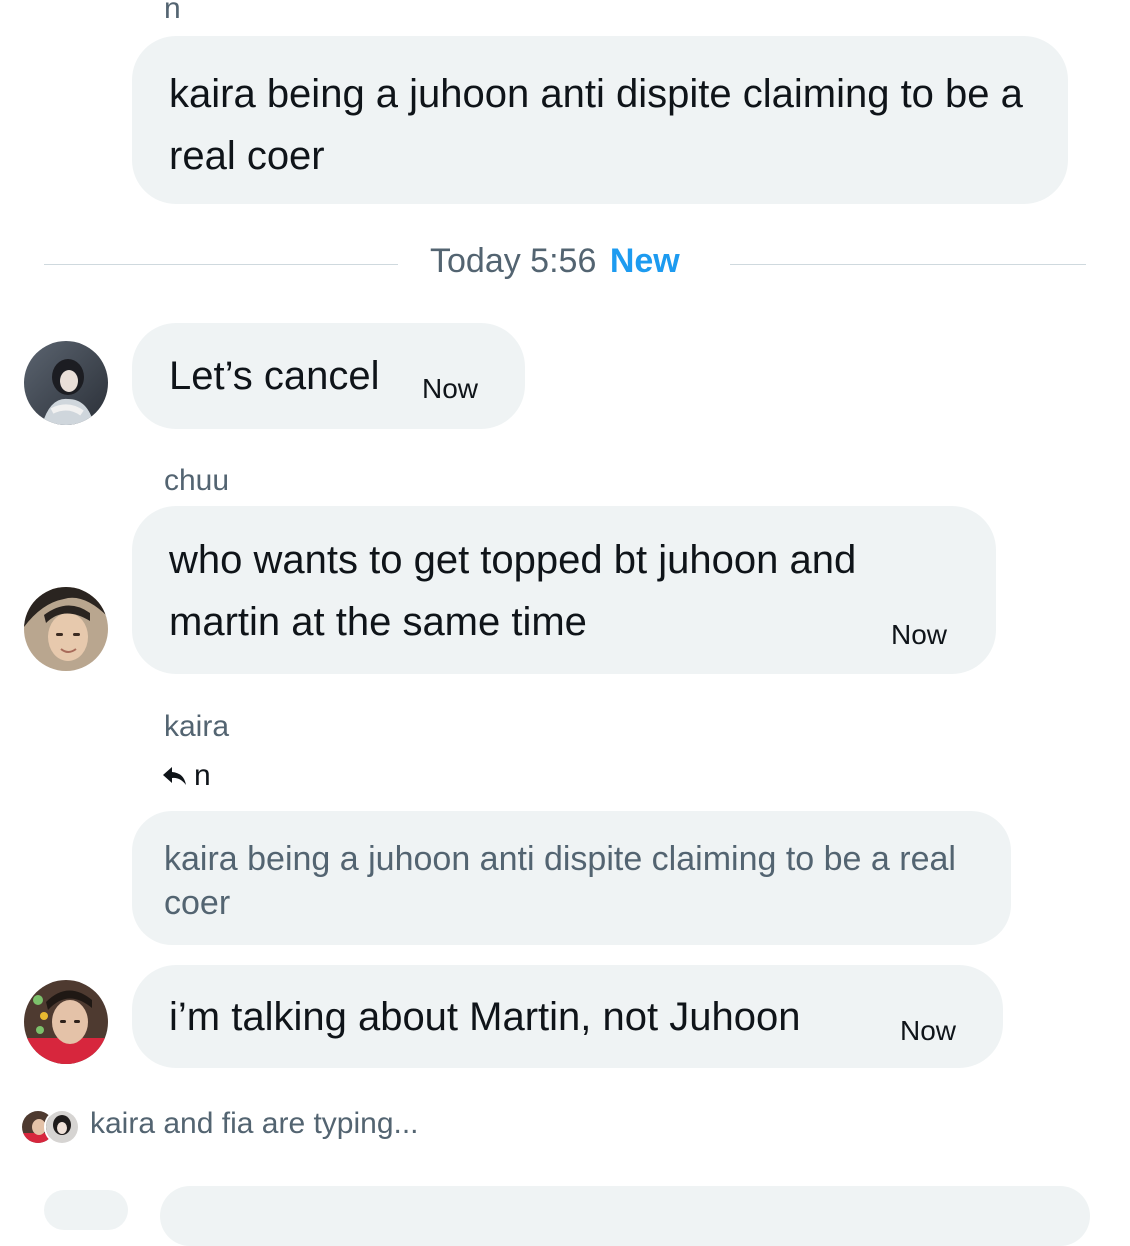  Describe the element at coordinates (485, 1017) in the screenshot. I see `message-text-3: i’m talking about Martin, not Juhoon` at that location.